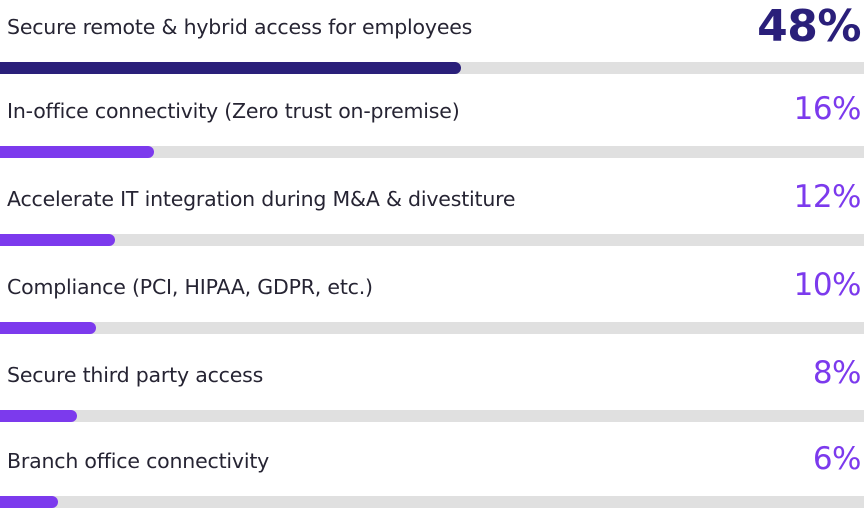 The height and width of the screenshot is (509, 864). Describe the element at coordinates (827, 197) in the screenshot. I see `bar-value-label: 12%` at that location.